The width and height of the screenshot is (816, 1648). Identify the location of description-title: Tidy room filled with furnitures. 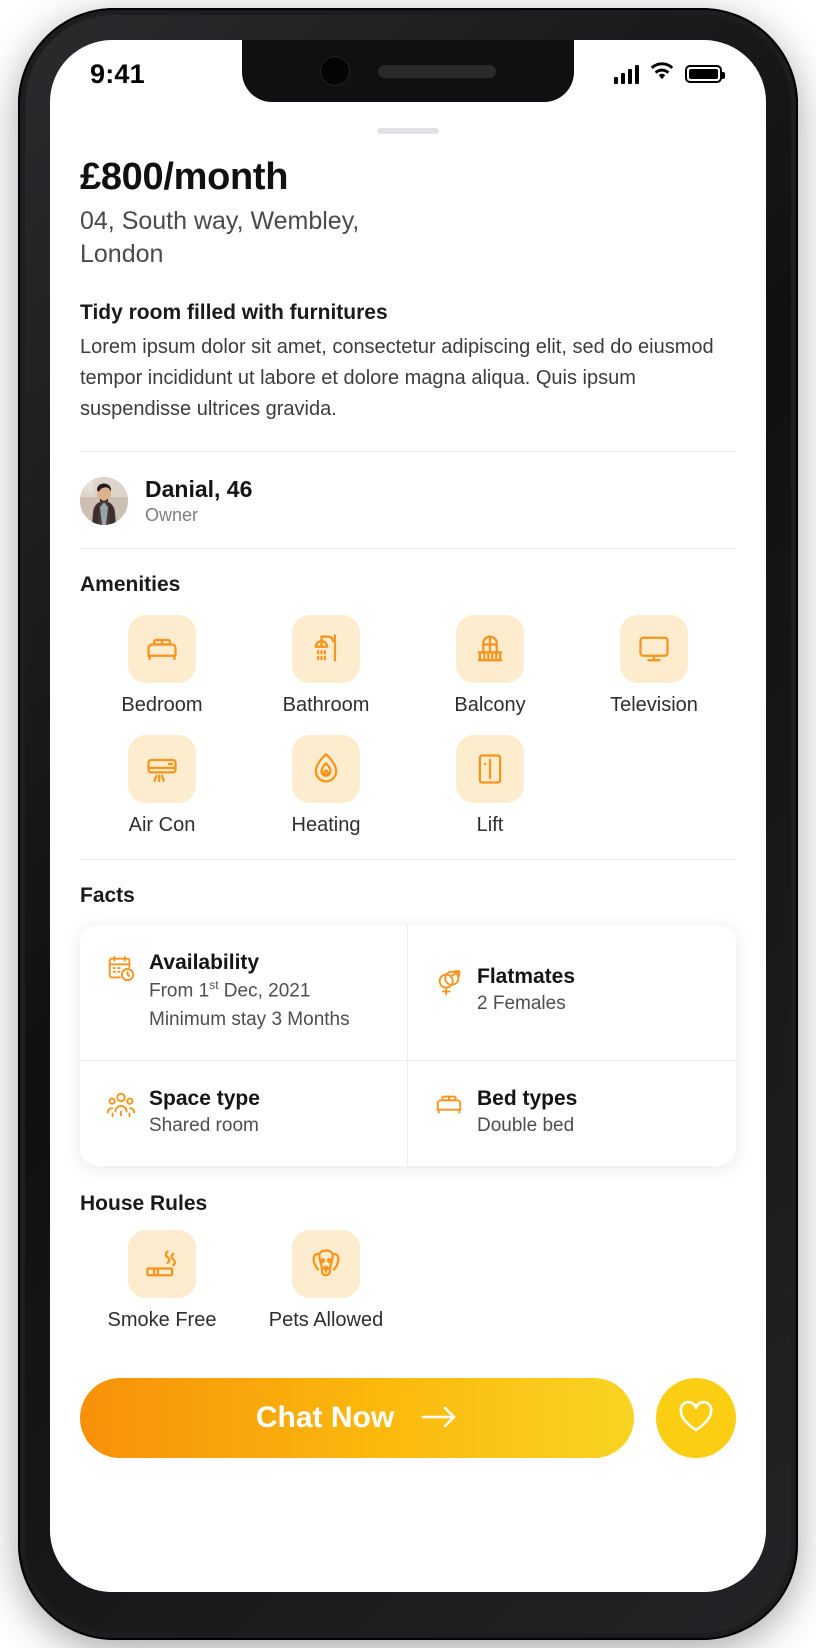
(234, 312).